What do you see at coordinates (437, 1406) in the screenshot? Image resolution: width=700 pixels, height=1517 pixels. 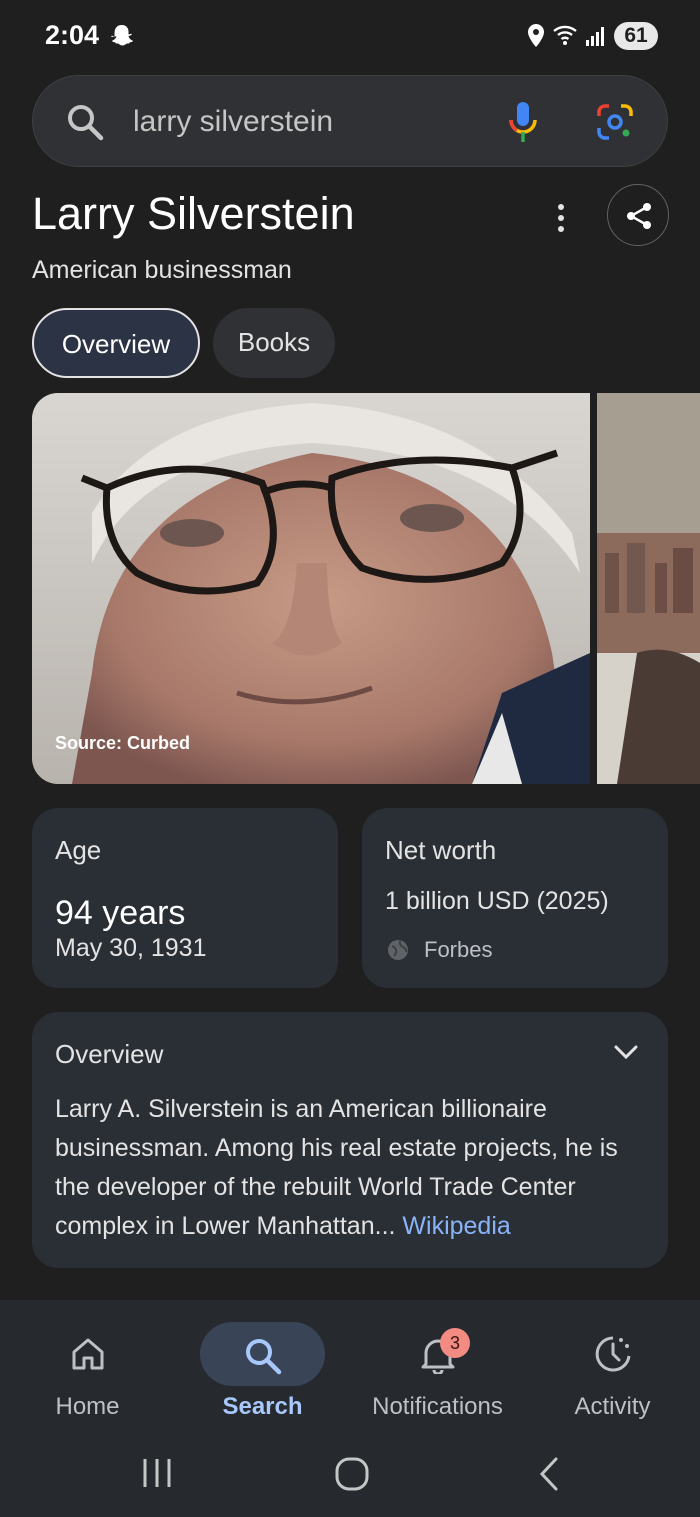 I see `nav-notifications-label: Notifications` at bounding box center [437, 1406].